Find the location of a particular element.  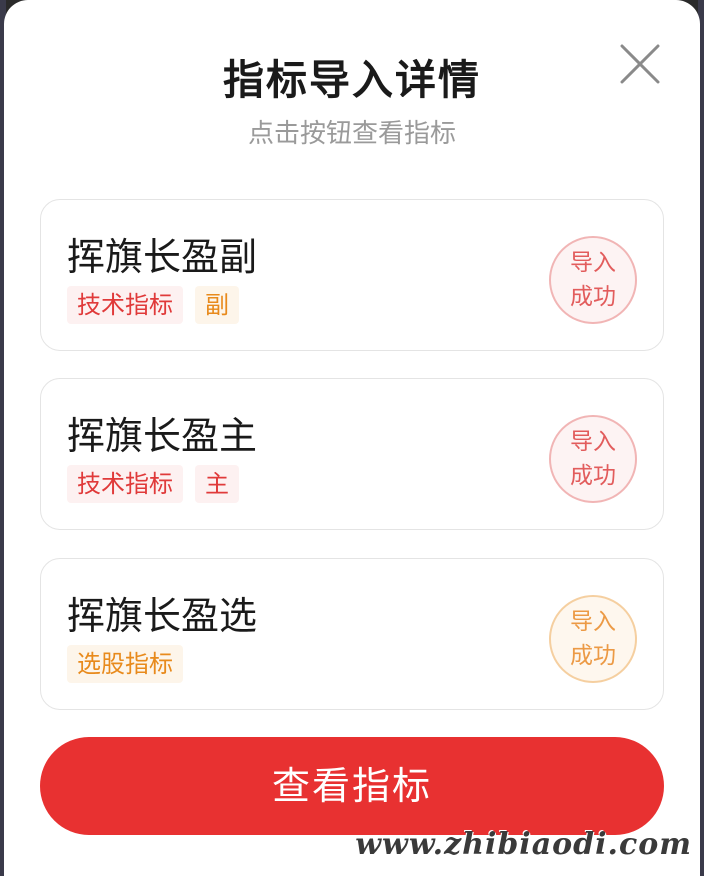

tag-badge: 主 is located at coordinates (217, 484).